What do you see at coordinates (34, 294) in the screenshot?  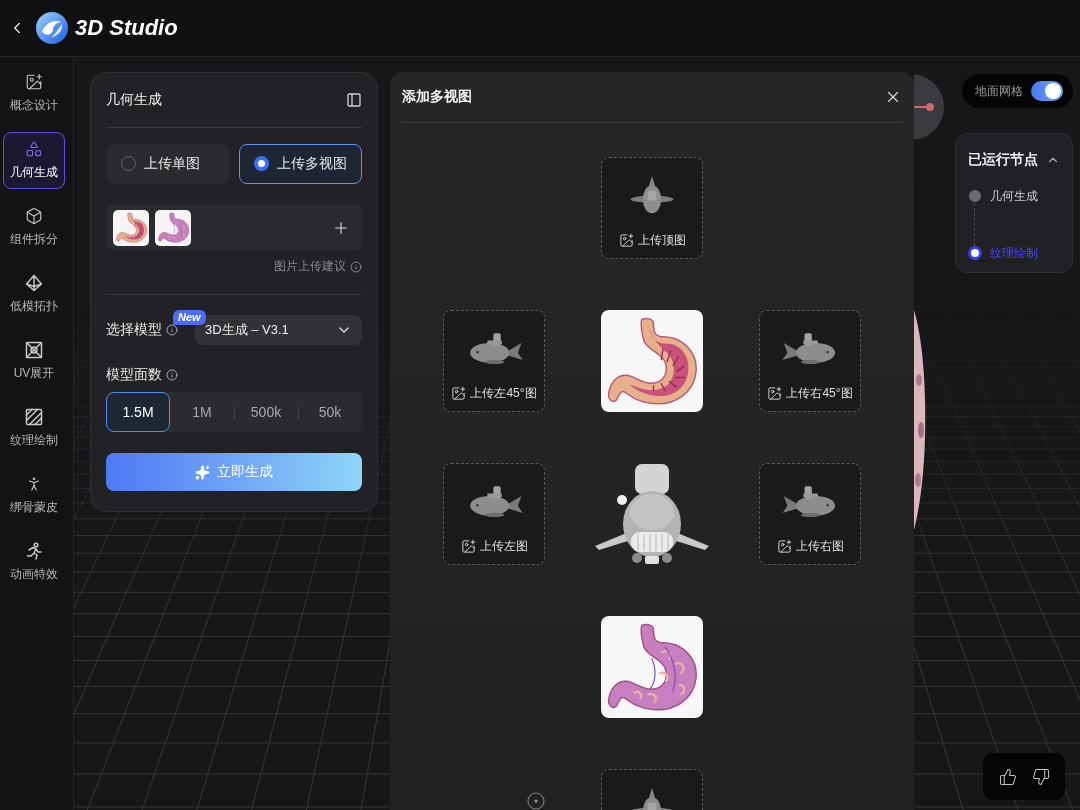 I see `sidebar-item: 低模拓扑` at bounding box center [34, 294].